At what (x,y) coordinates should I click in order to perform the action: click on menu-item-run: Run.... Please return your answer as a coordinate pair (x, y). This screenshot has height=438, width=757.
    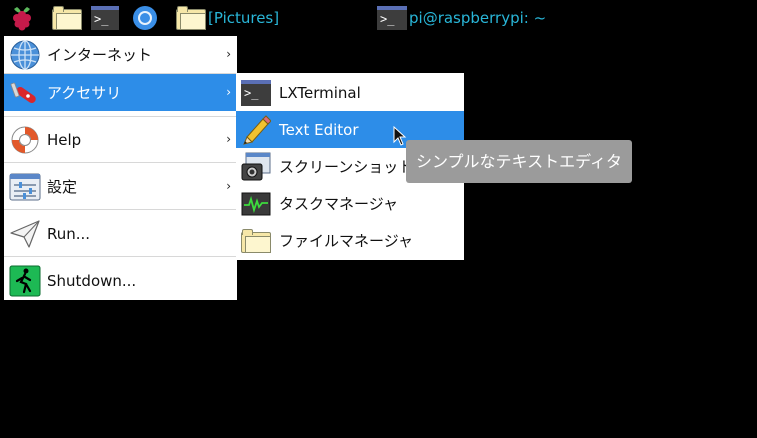
    Looking at the image, I should click on (120, 233).